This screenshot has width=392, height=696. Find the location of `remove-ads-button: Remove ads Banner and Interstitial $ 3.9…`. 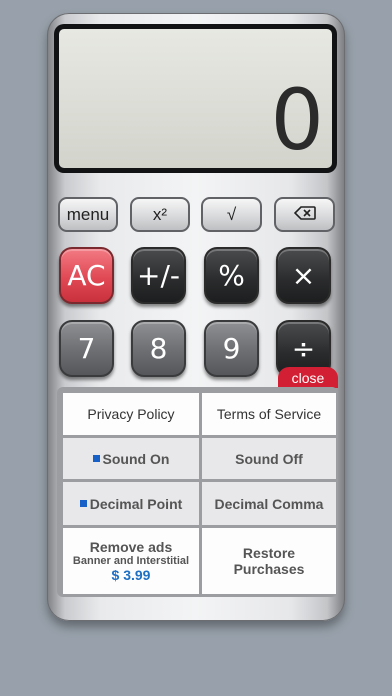

remove-ads-button: Remove ads Banner and Interstitial $ 3.9… is located at coordinates (131, 561).